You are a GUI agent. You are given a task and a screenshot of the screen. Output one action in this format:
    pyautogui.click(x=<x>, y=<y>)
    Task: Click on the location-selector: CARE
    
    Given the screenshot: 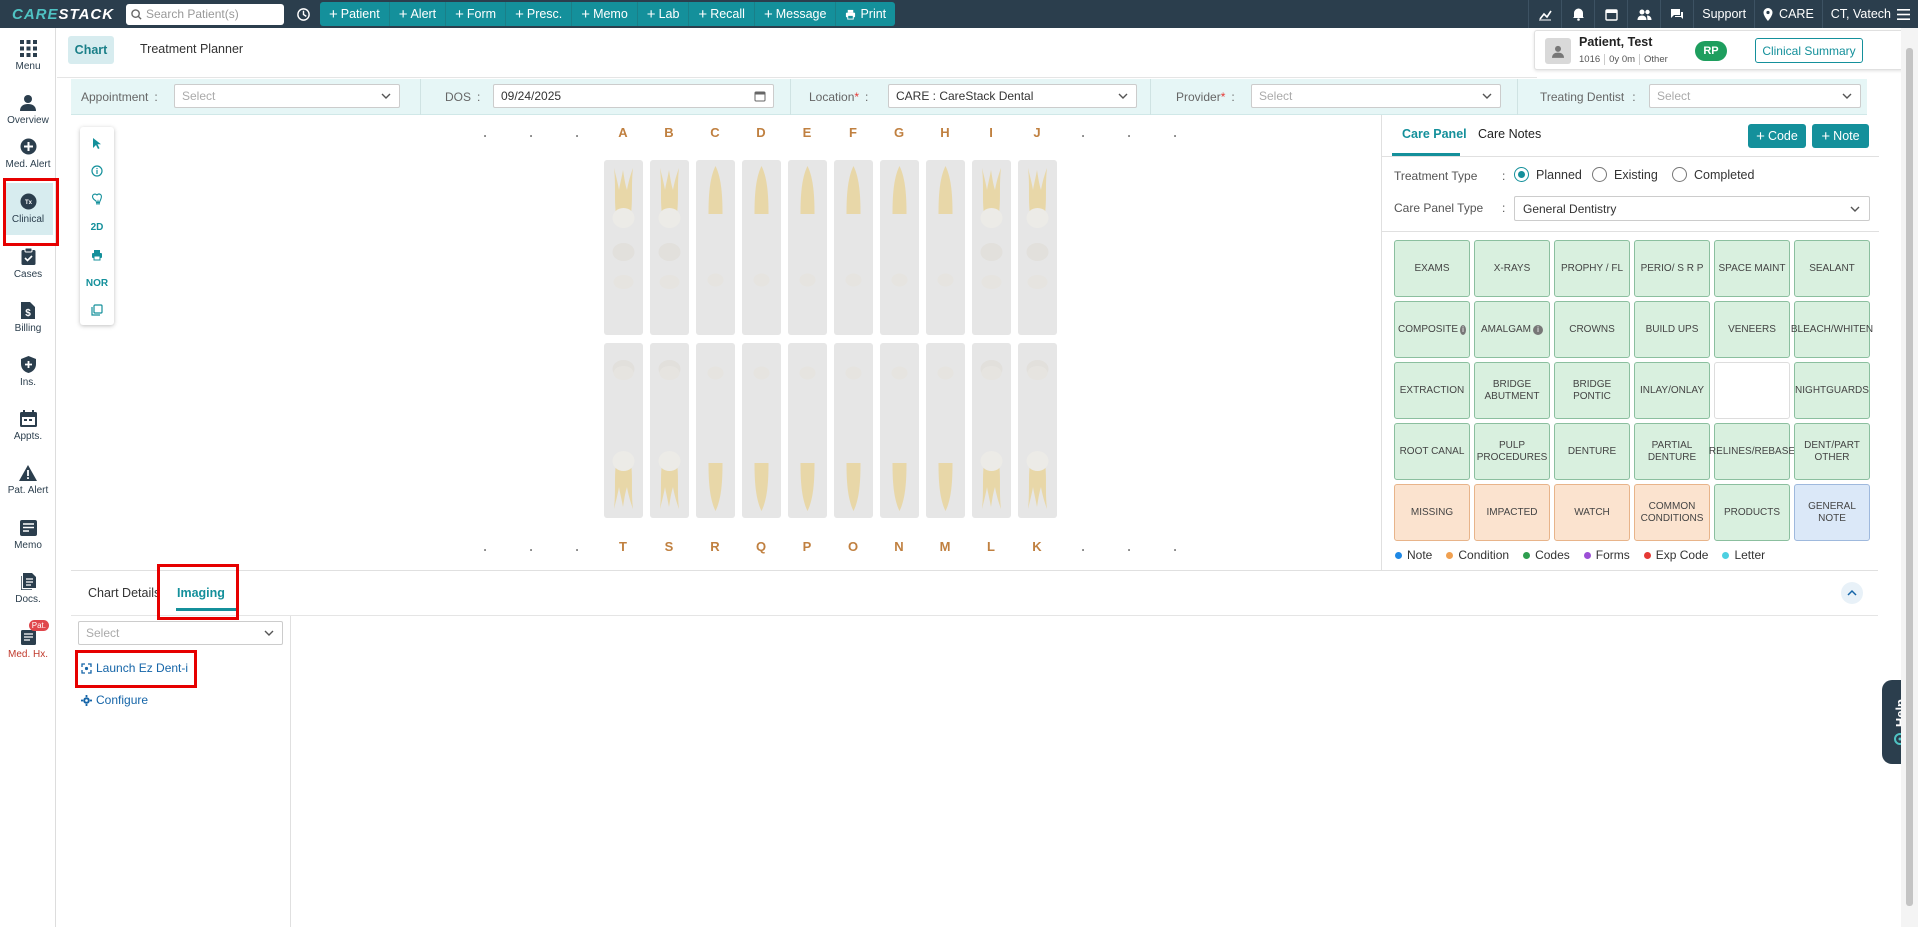 What is the action you would take?
    pyautogui.click(x=1788, y=14)
    